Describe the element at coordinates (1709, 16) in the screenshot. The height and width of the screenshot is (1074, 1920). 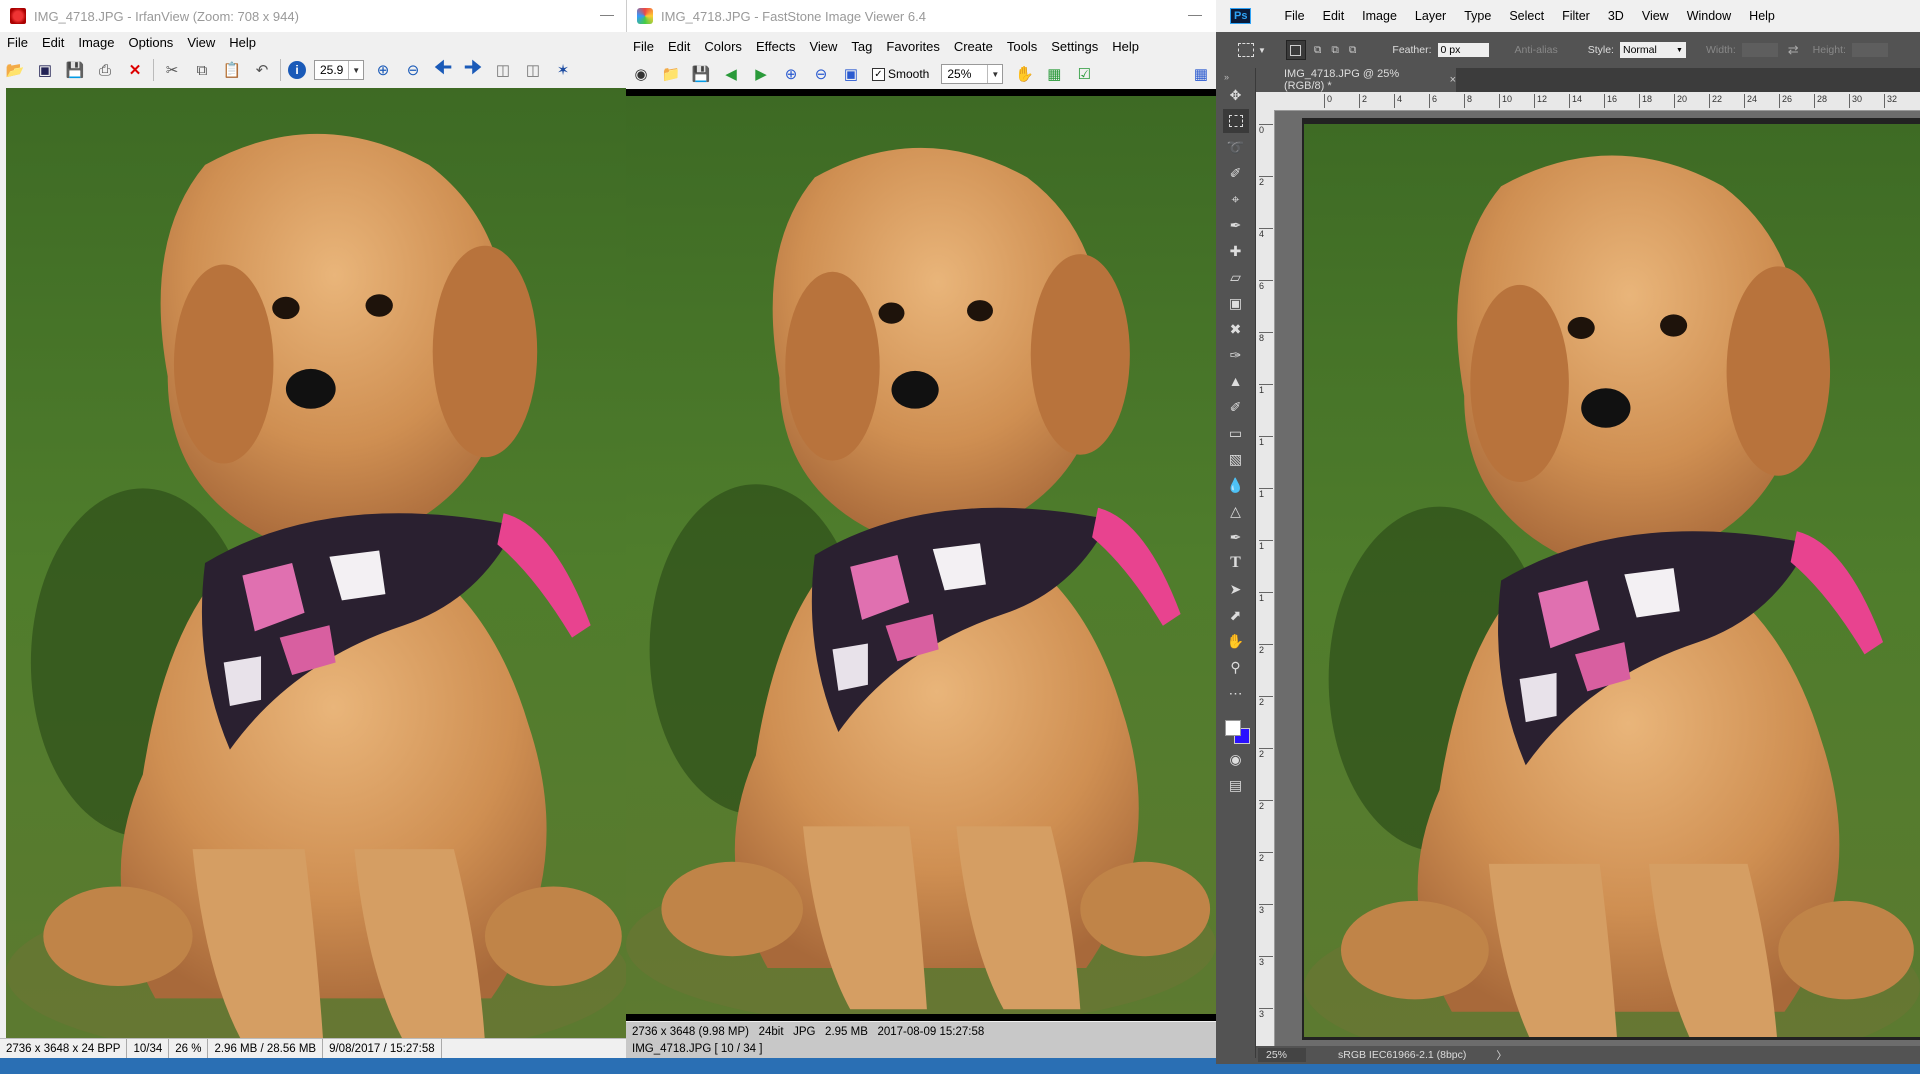
I see `menu-window: Window` at that location.